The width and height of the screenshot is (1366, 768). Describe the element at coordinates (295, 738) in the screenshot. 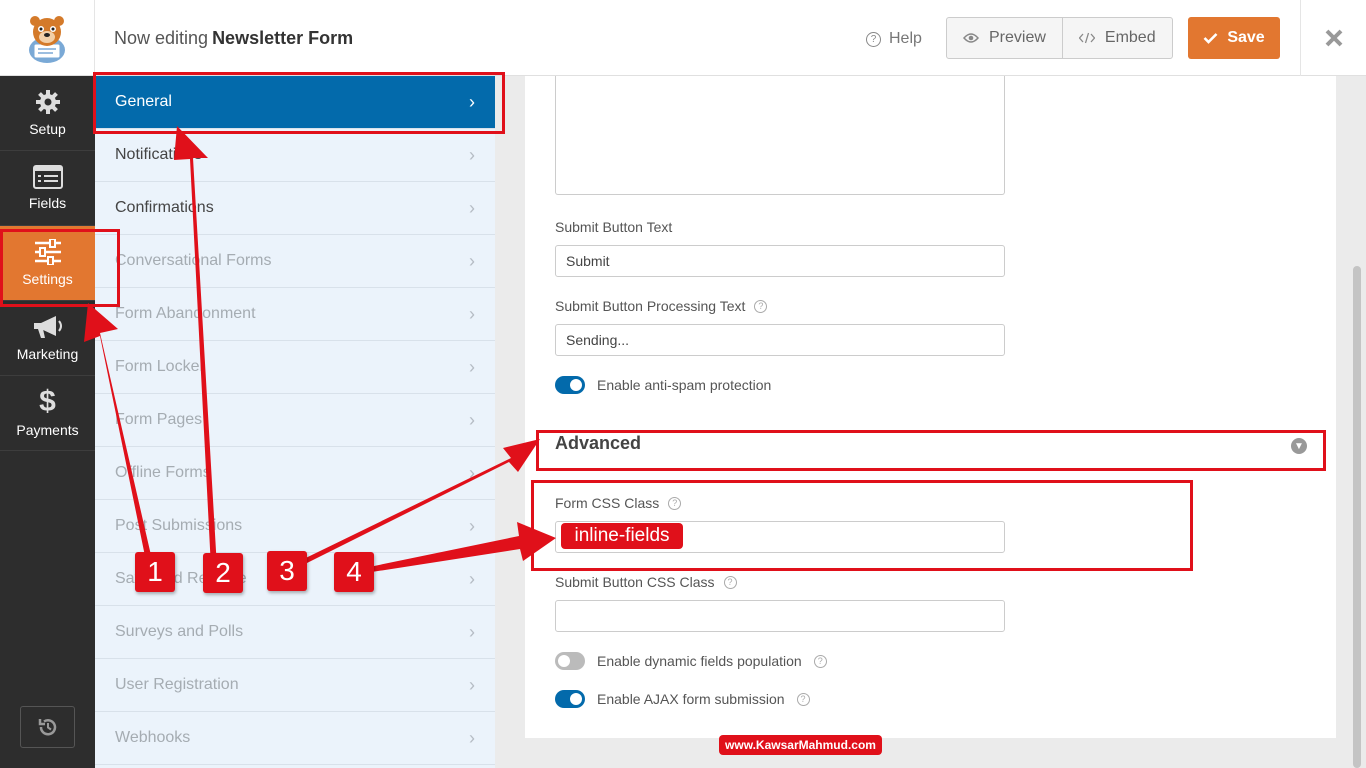

I see `settings-item-webhooks: Webhooks ›` at that location.